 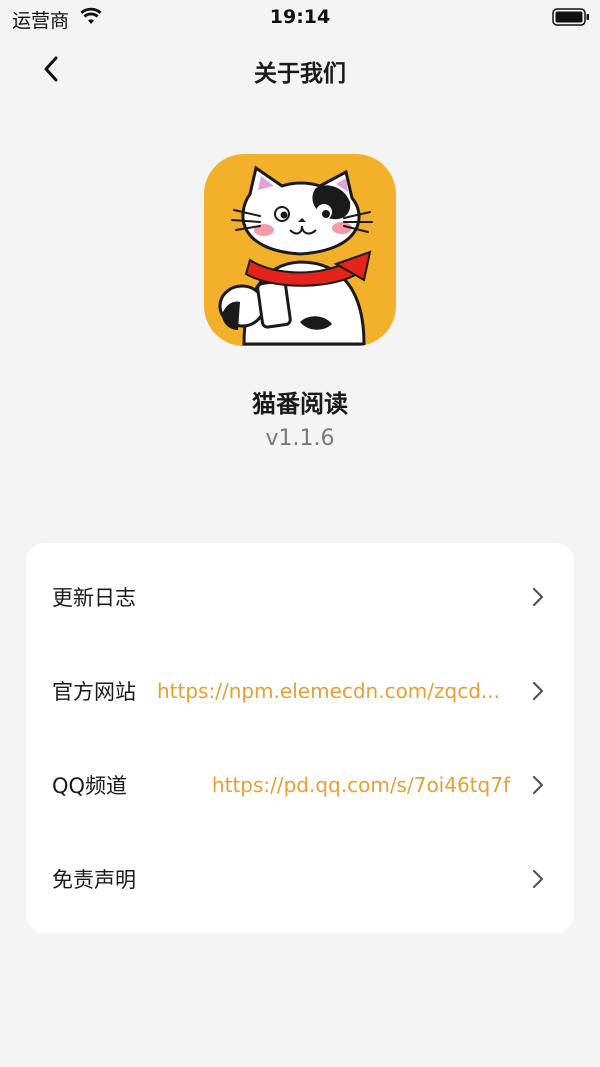 What do you see at coordinates (94, 598) in the screenshot?
I see `menu-item-label: 更新日志` at bounding box center [94, 598].